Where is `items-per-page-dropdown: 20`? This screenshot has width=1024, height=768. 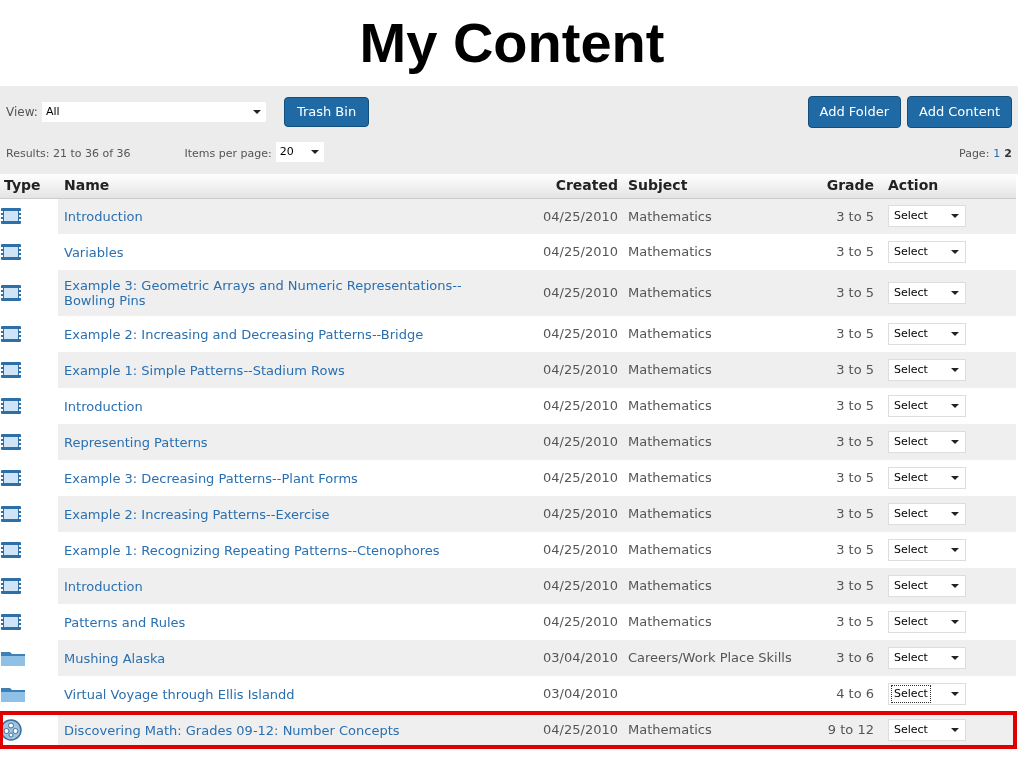 items-per-page-dropdown: 20 is located at coordinates (299, 152).